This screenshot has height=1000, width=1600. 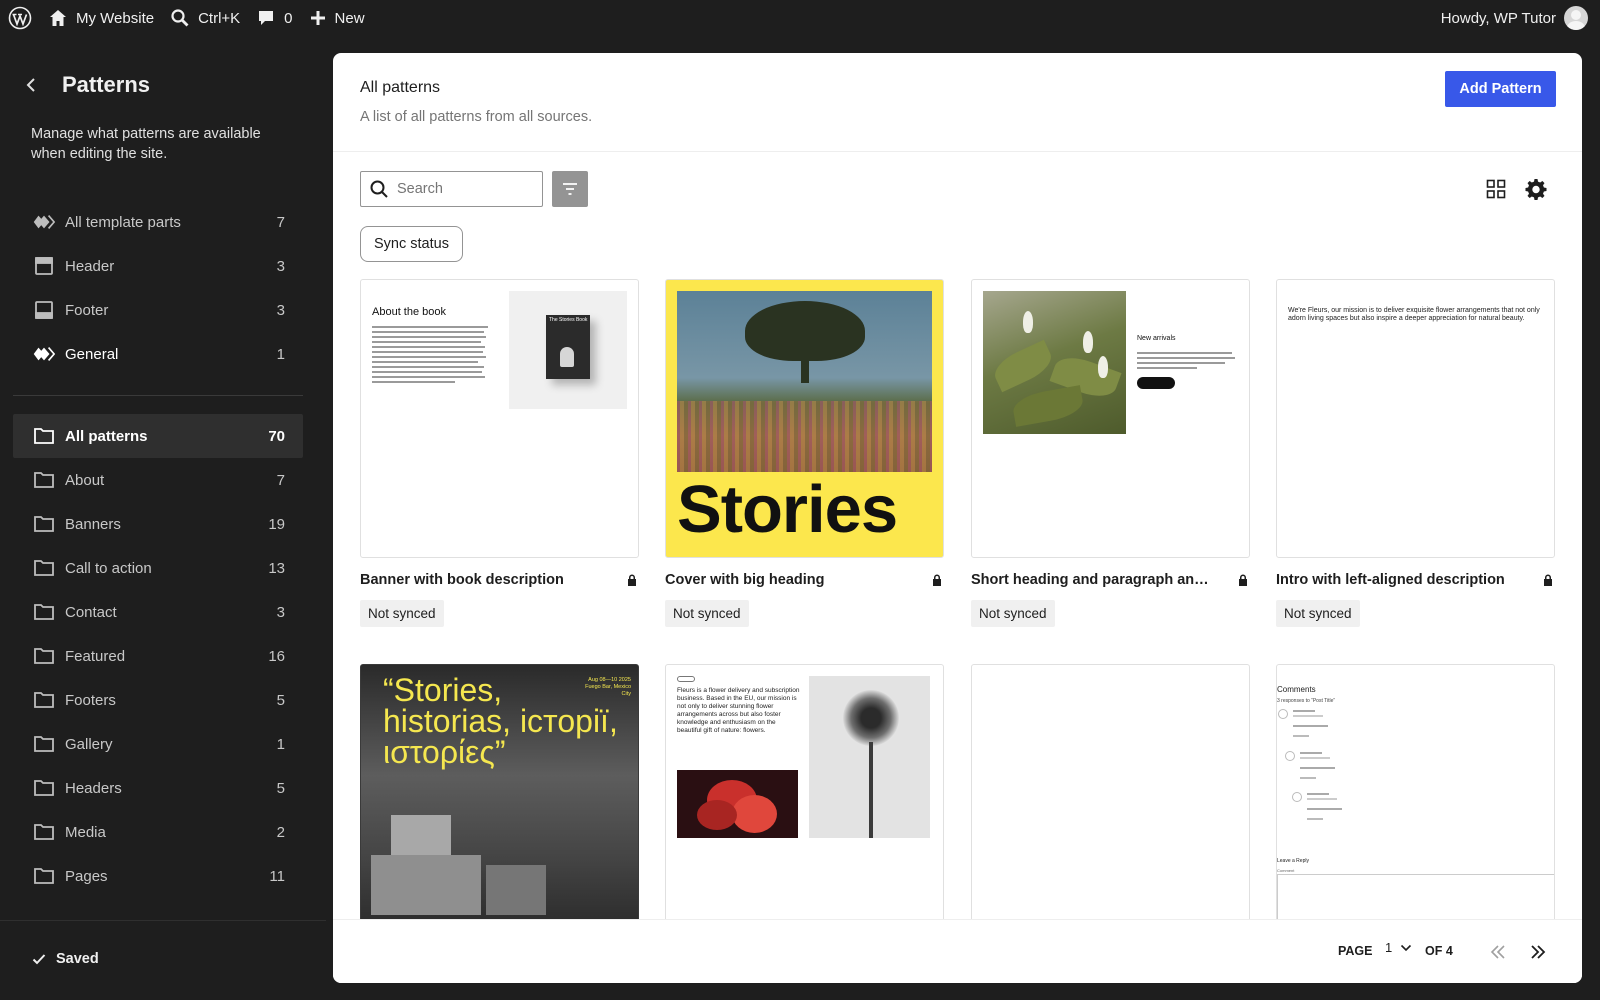 What do you see at coordinates (108, 568) in the screenshot?
I see `sidebar-item-label: Call to action` at bounding box center [108, 568].